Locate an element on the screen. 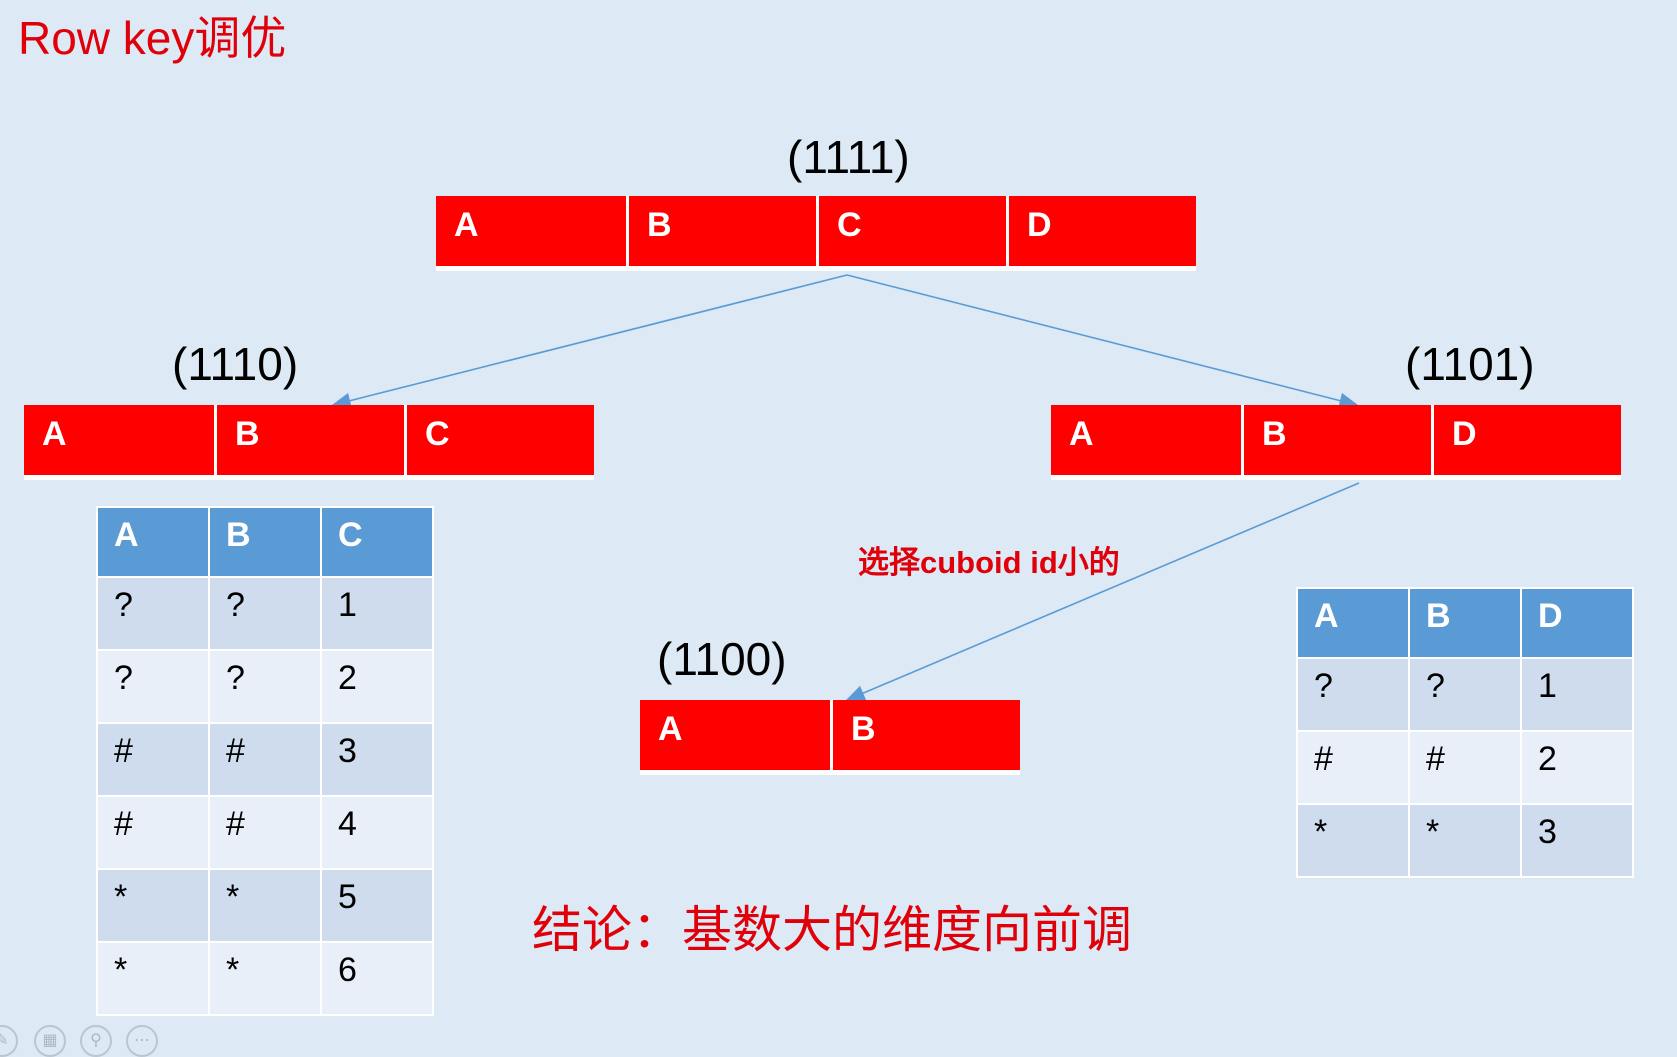 The width and height of the screenshot is (1677, 1057). cuboid-bar-right: A B D is located at coordinates (1336, 440).